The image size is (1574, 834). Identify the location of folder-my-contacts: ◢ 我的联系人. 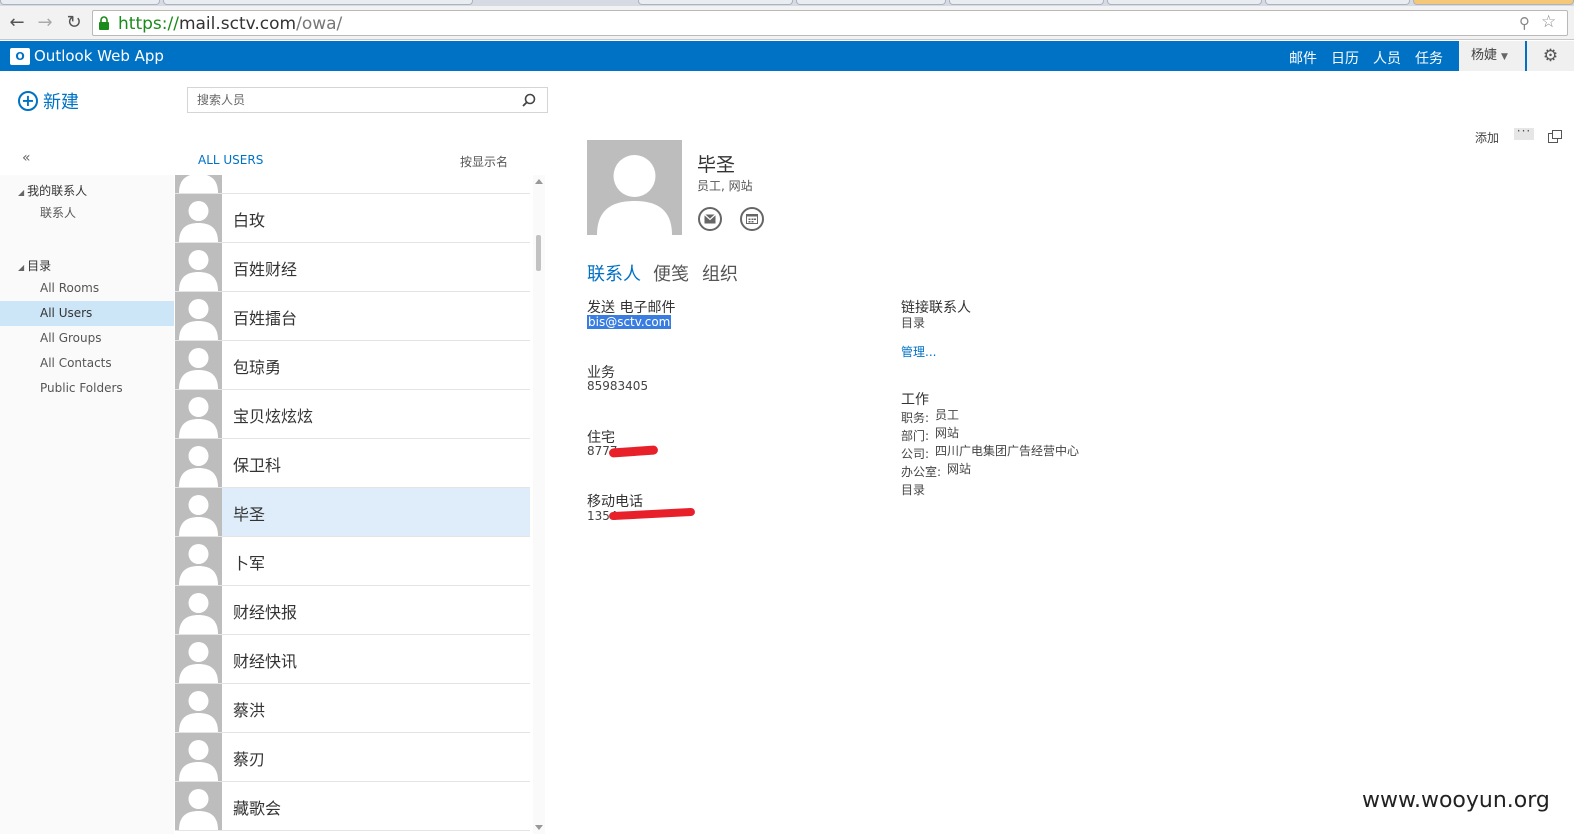
(52, 190).